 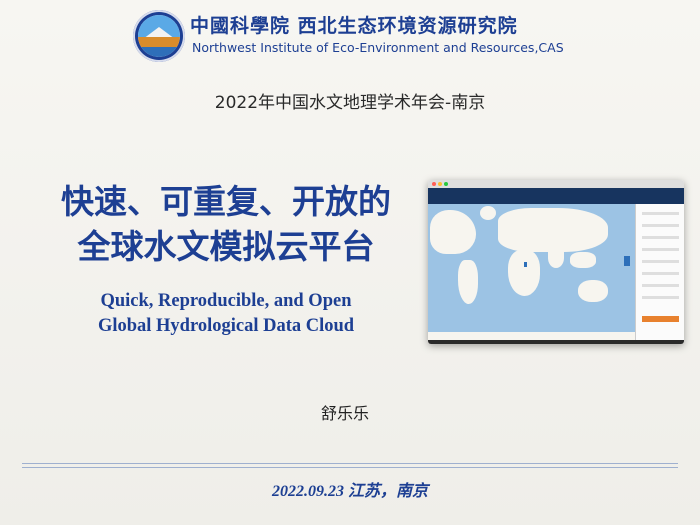 I want to click on cas-logo-icon, so click(x=159, y=36).